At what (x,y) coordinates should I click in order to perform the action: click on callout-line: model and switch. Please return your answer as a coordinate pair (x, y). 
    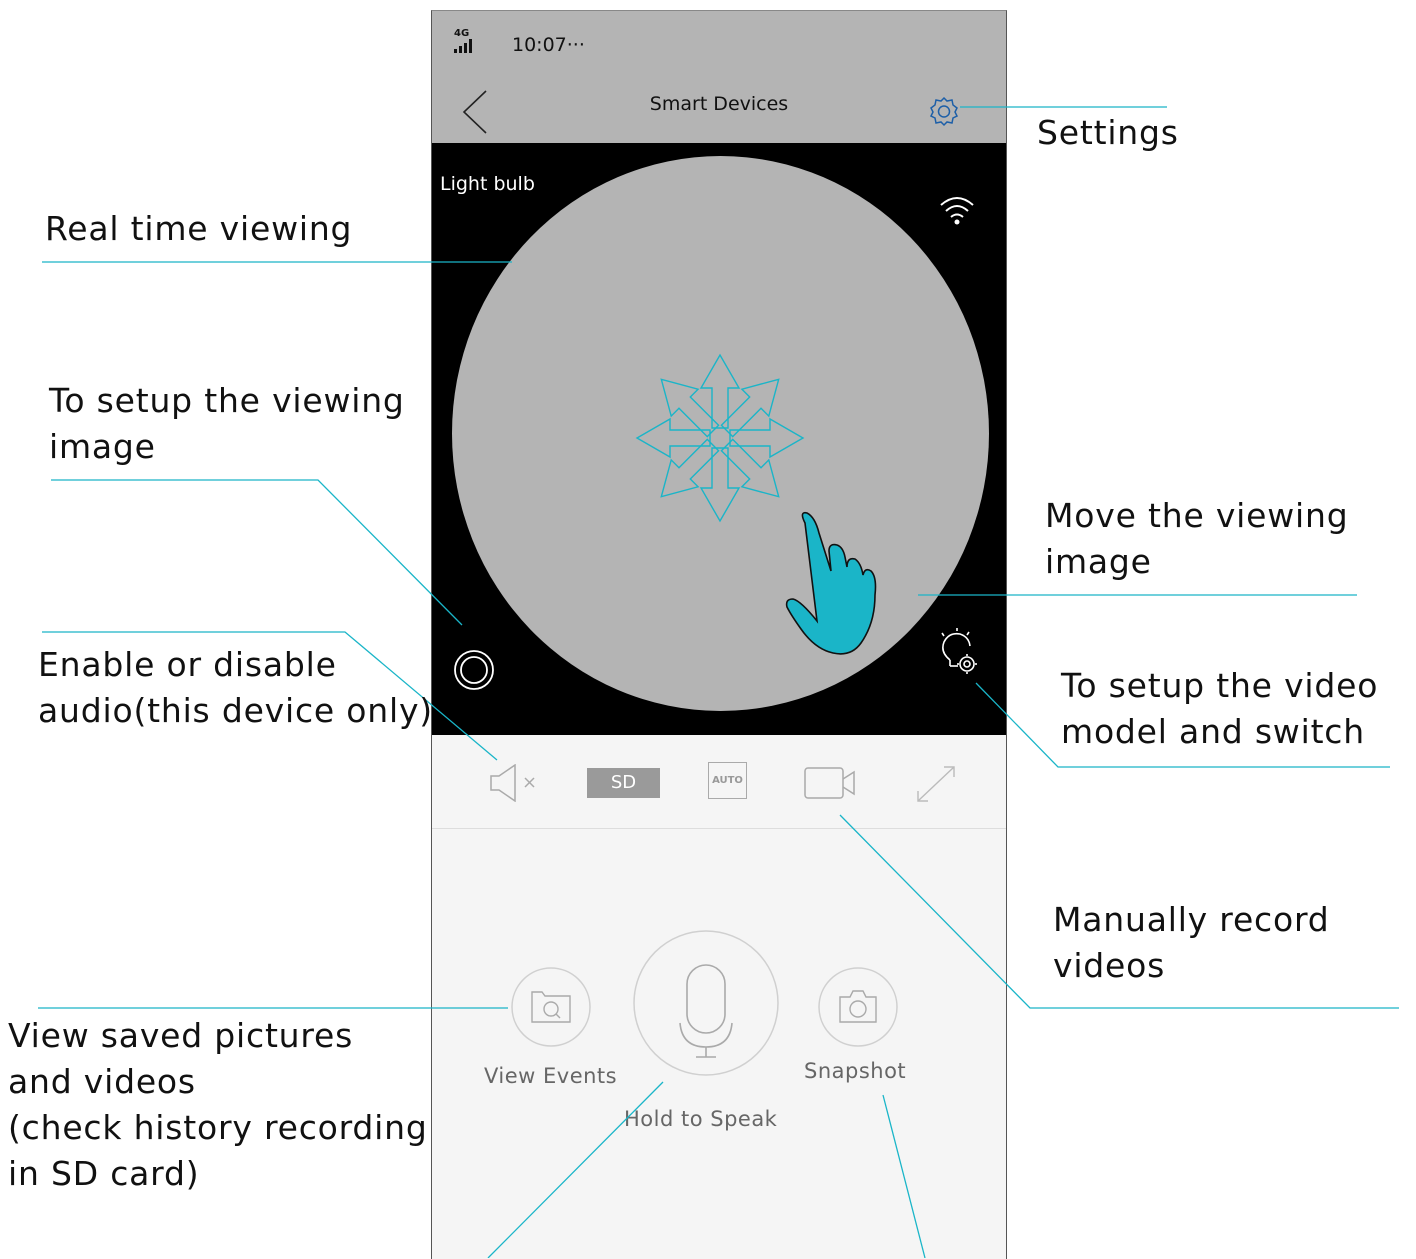
    Looking at the image, I should click on (1213, 731).